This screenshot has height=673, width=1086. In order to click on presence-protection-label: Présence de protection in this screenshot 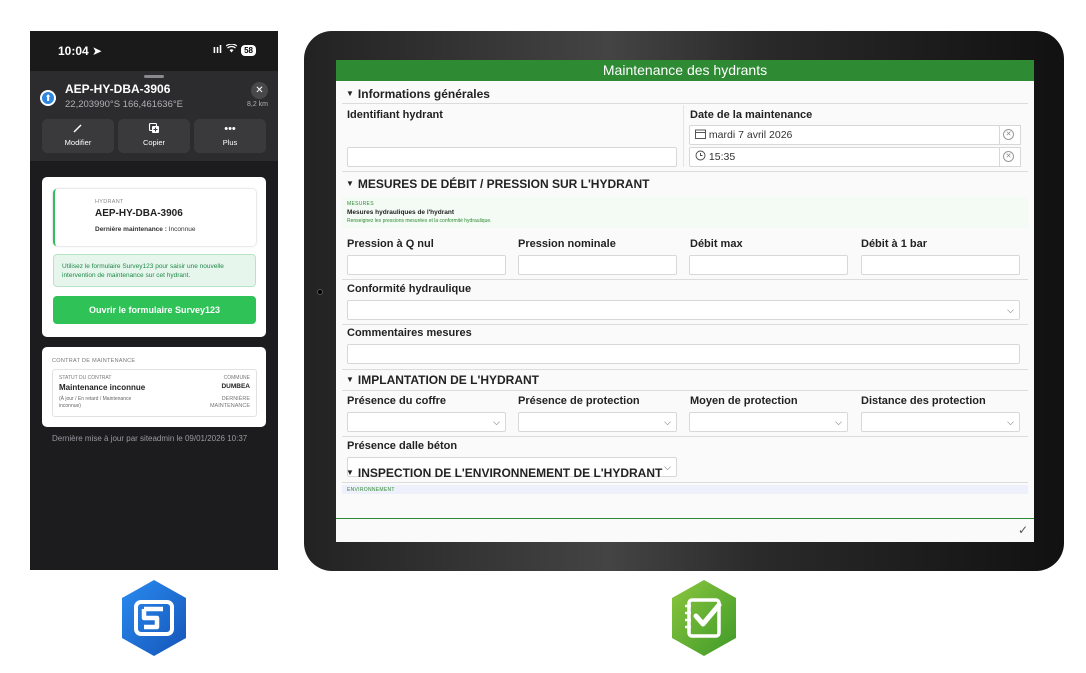, I will do `click(579, 401)`.